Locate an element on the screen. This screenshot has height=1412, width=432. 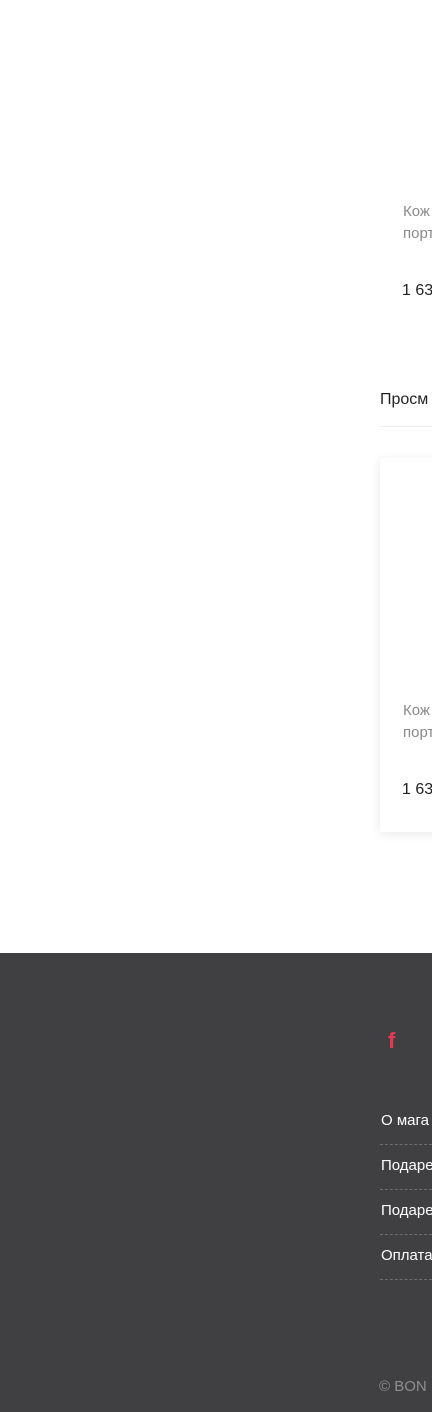
recent-product-name-line1: Кож is located at coordinates (416, 710).